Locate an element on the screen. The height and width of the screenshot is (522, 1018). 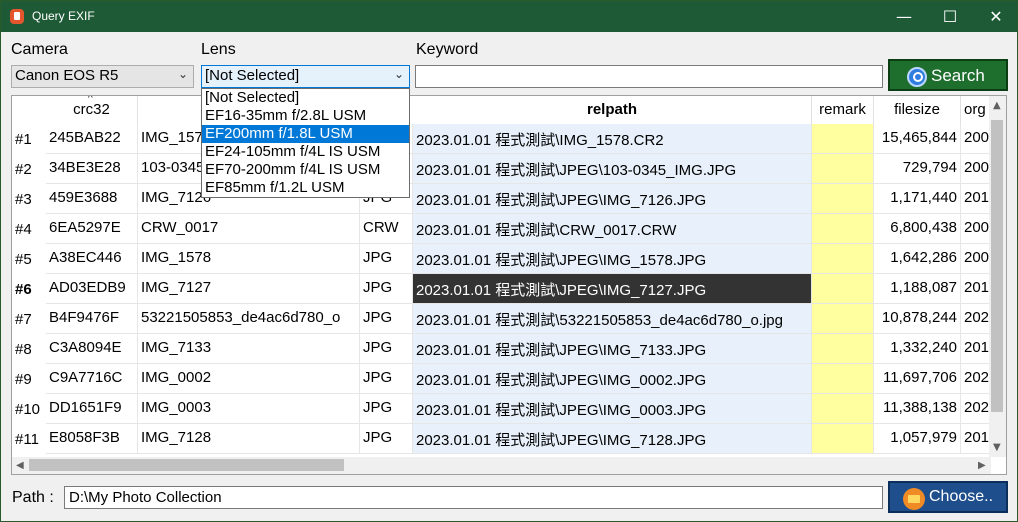
column-header-remark: remark is located at coordinates (843, 110).